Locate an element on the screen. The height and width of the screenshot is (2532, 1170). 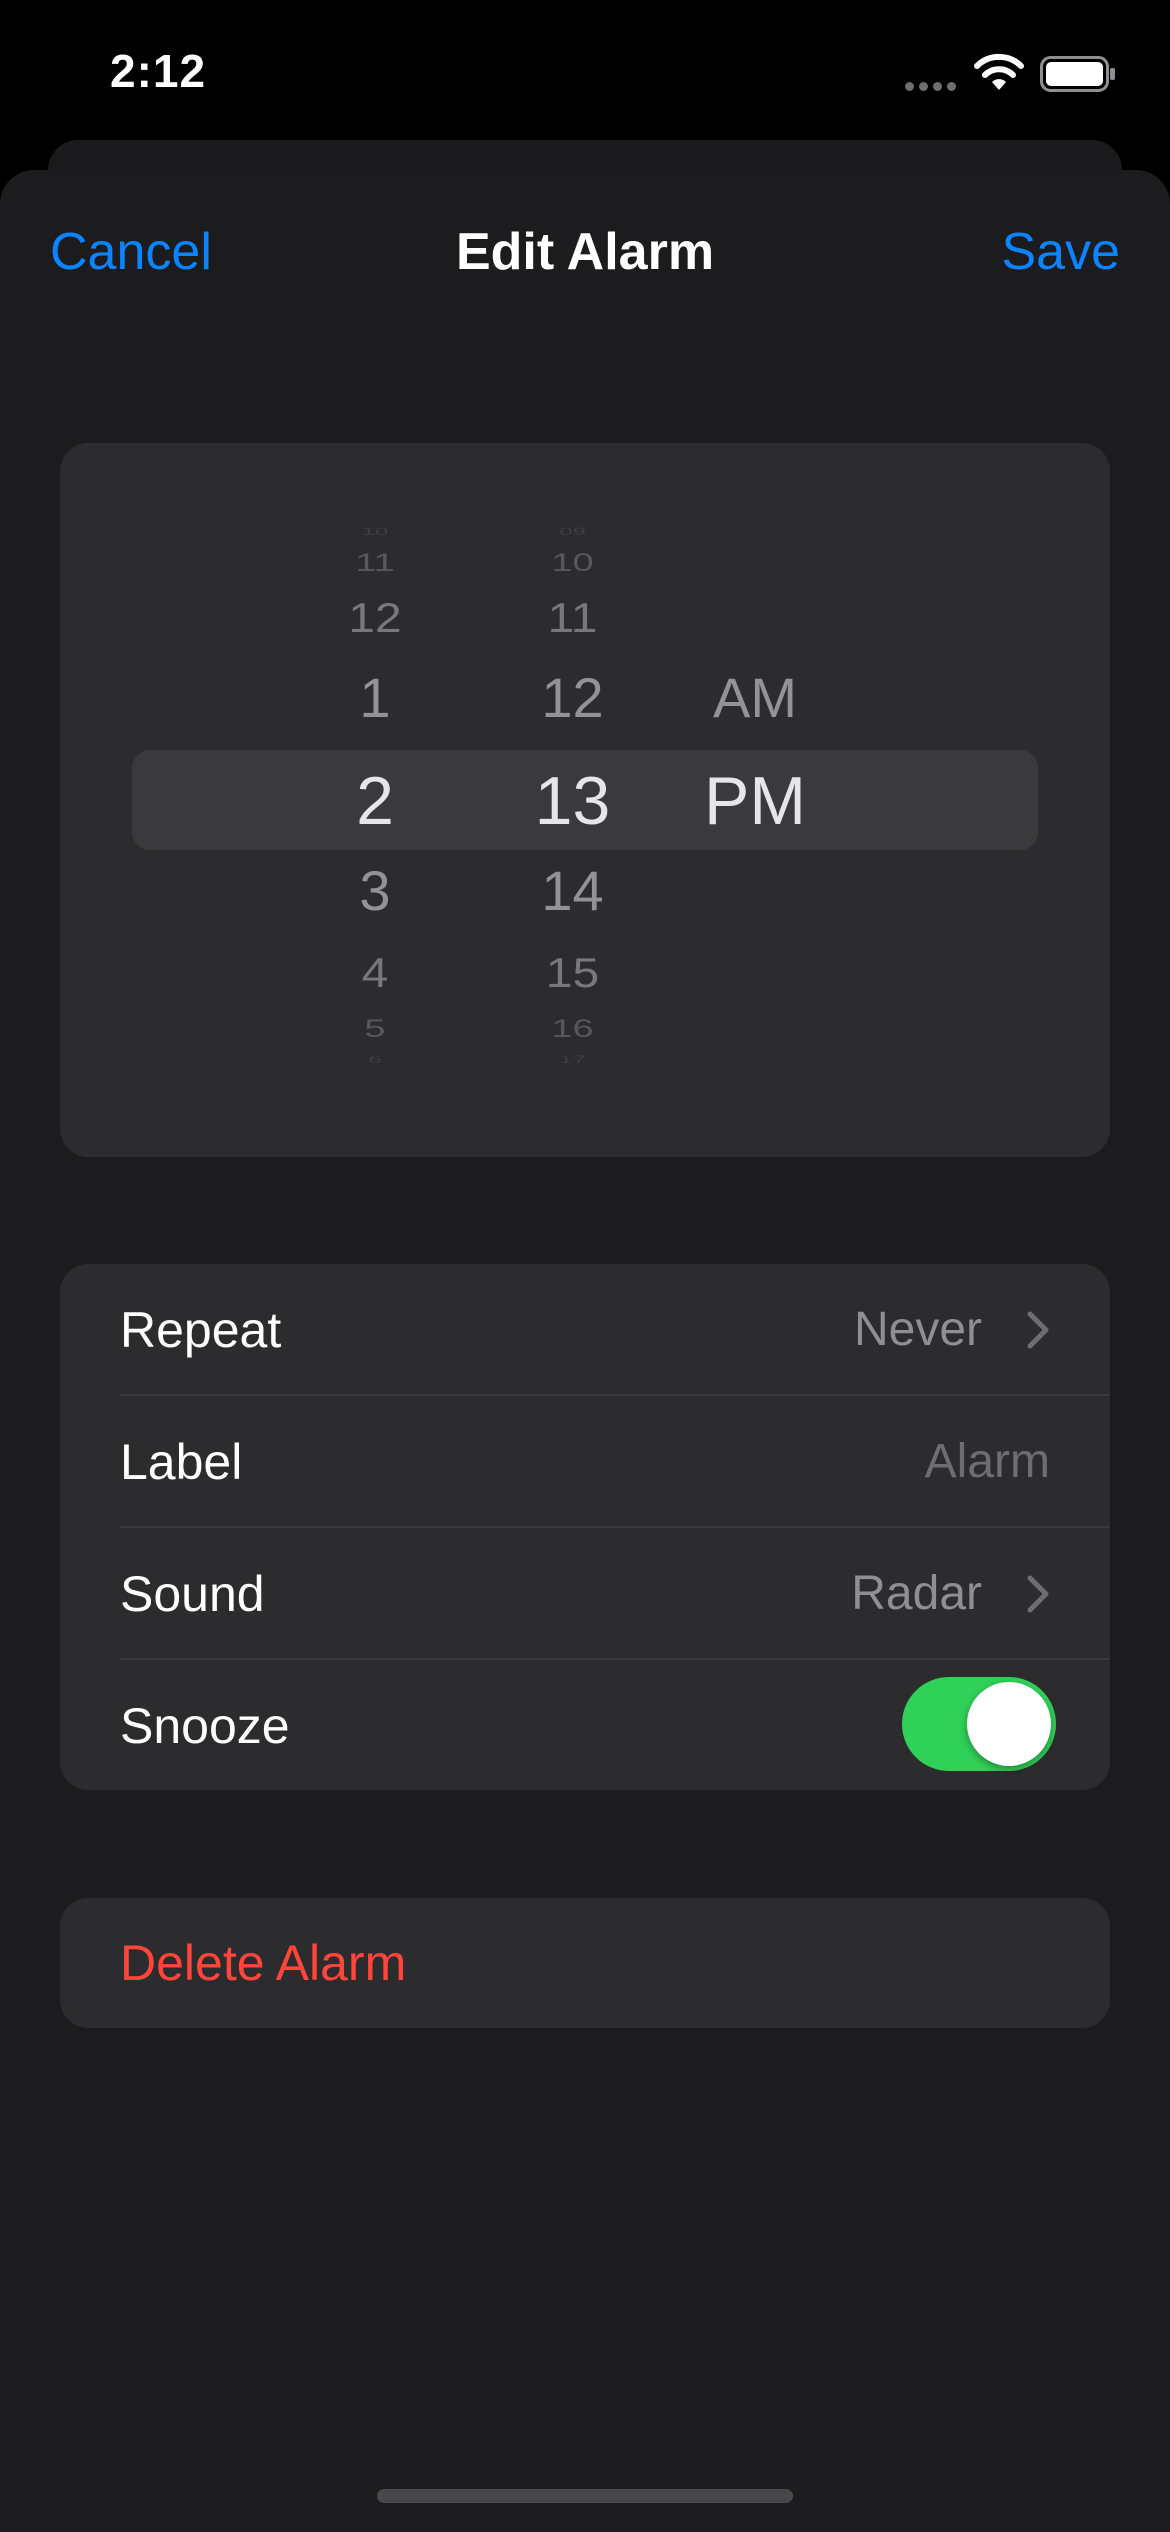
minute-option: 16 is located at coordinates (572, 1029).